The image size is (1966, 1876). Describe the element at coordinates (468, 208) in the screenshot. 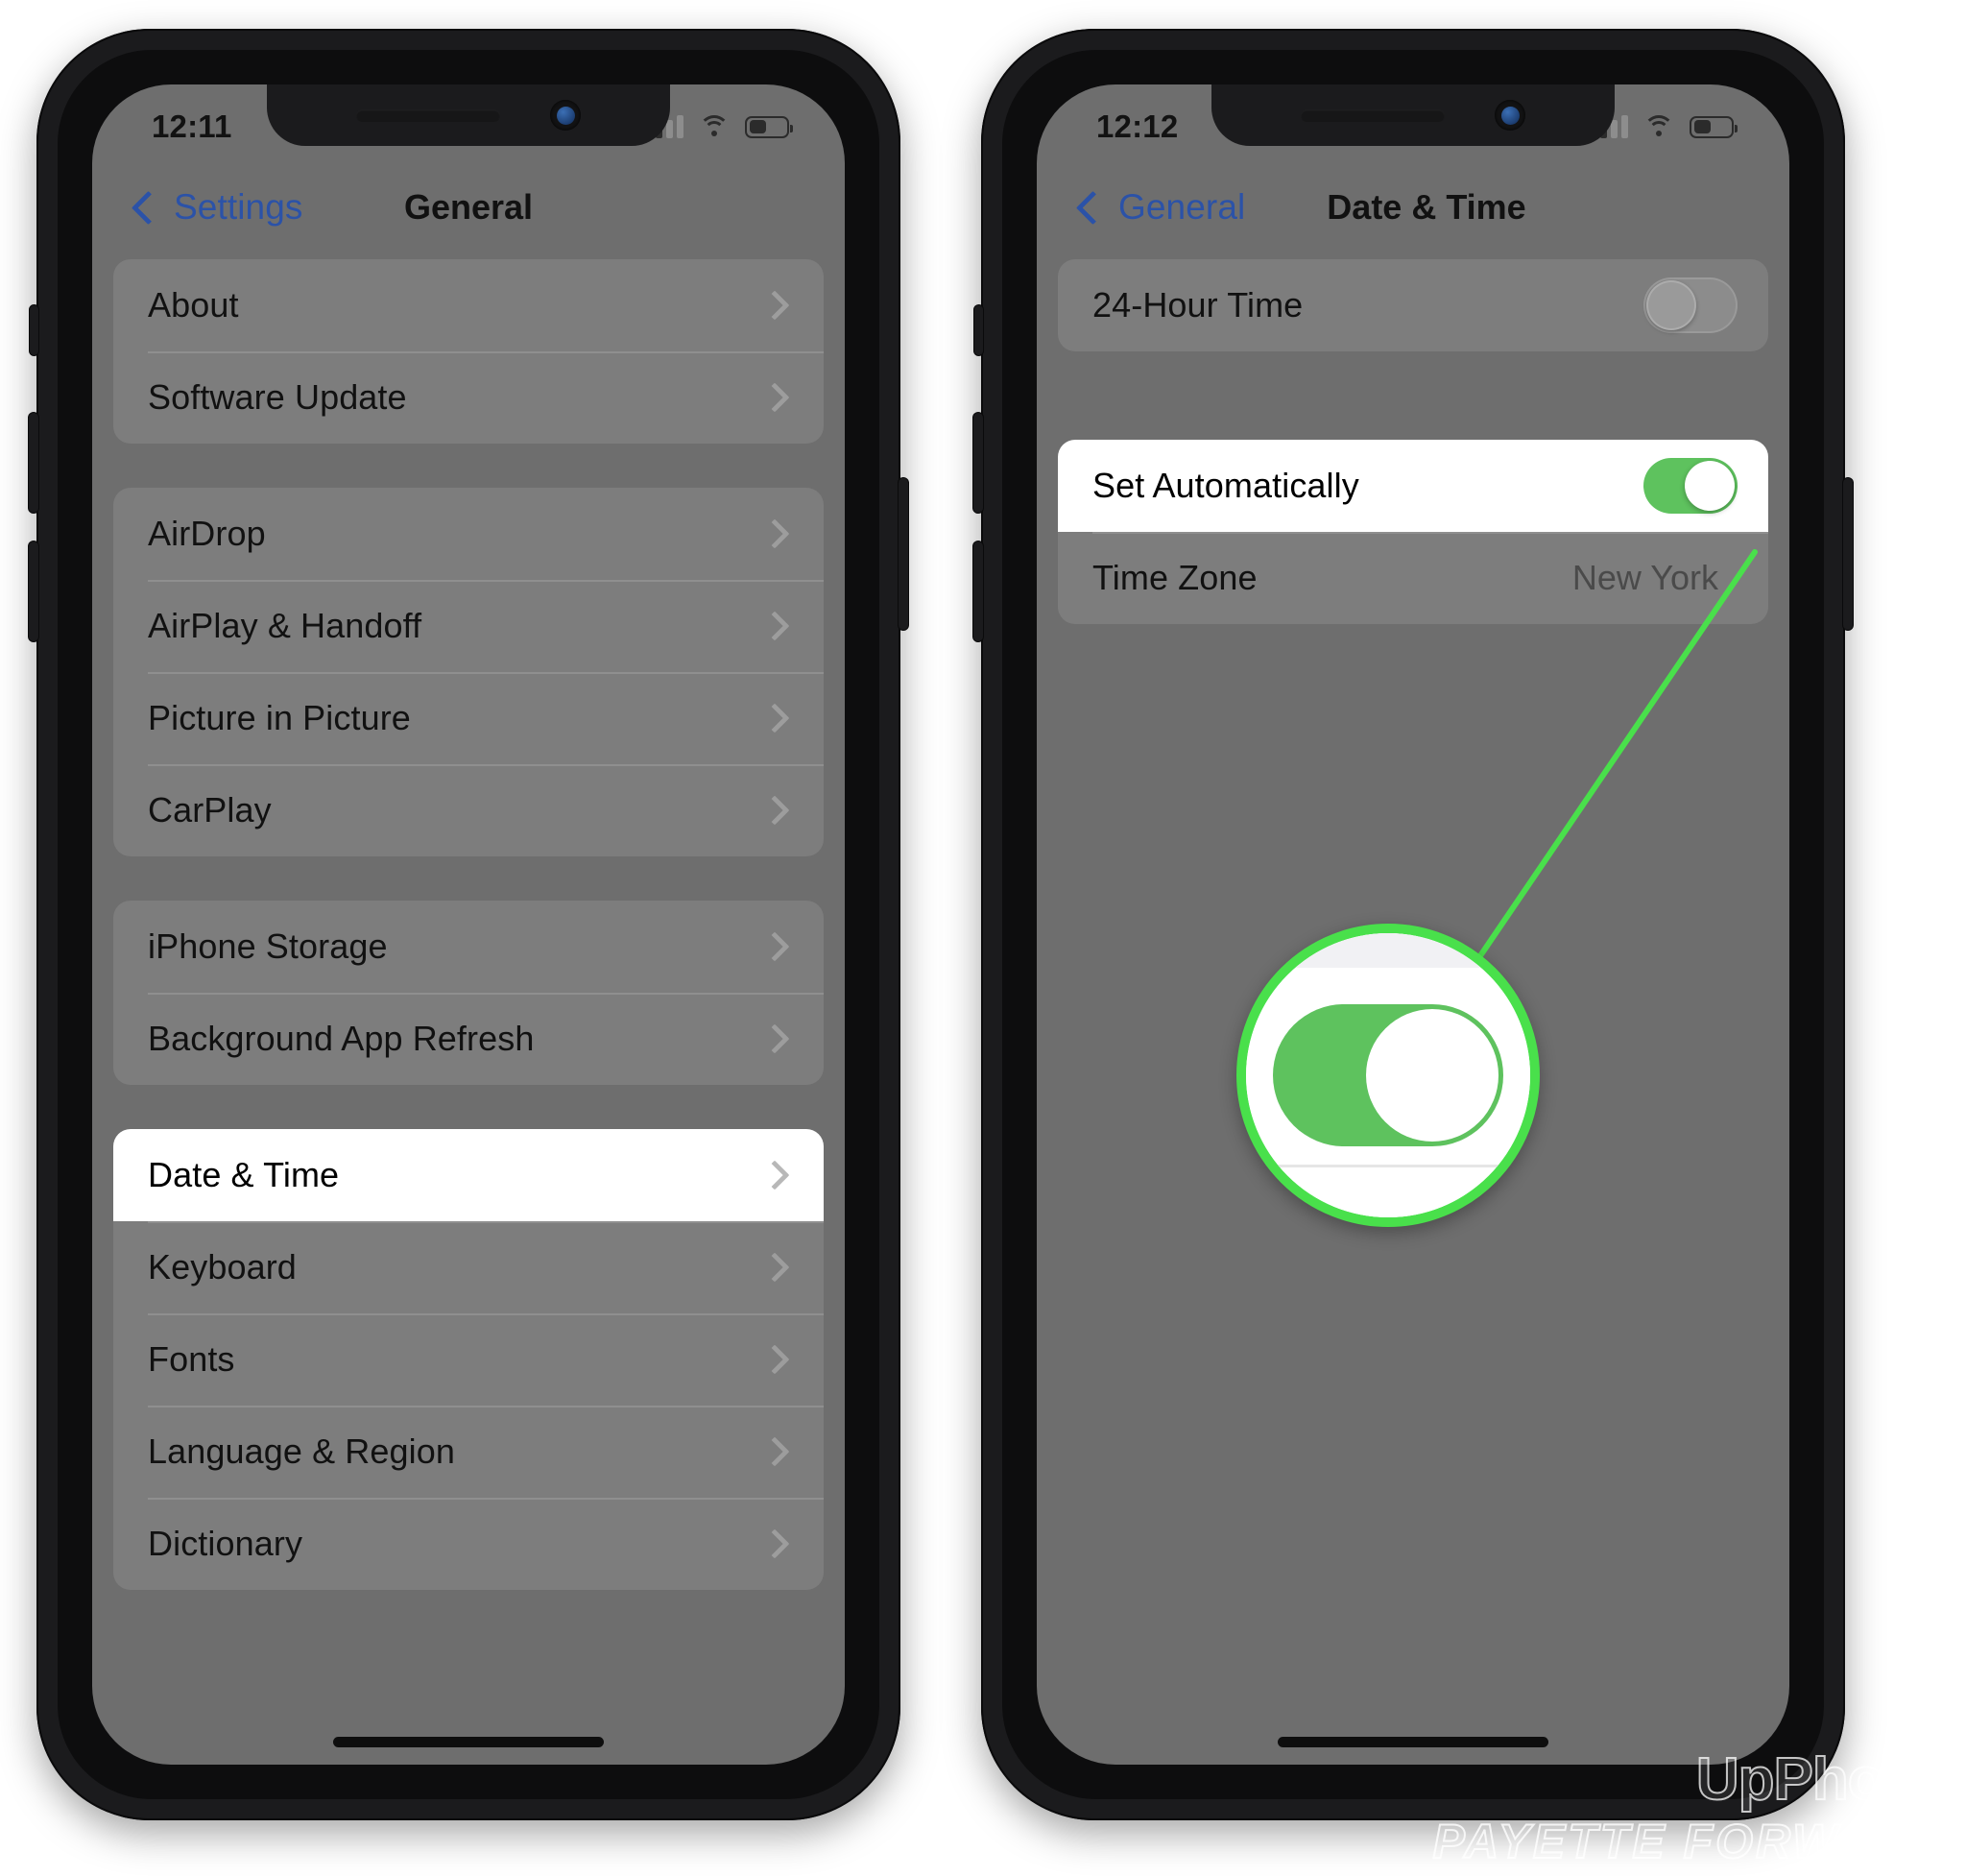

I see `left-nav-bar: Settings General` at that location.